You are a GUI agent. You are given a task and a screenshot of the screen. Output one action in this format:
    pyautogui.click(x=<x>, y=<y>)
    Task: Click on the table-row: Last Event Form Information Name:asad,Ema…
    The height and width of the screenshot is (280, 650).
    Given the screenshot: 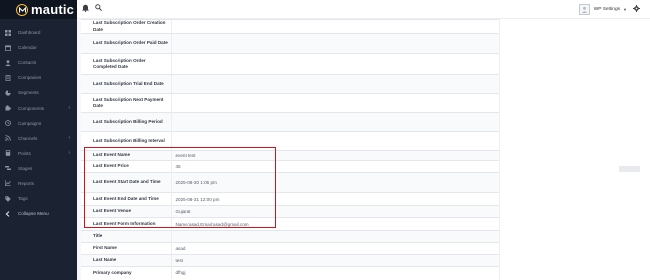 What is the action you would take?
    pyautogui.click(x=290, y=224)
    